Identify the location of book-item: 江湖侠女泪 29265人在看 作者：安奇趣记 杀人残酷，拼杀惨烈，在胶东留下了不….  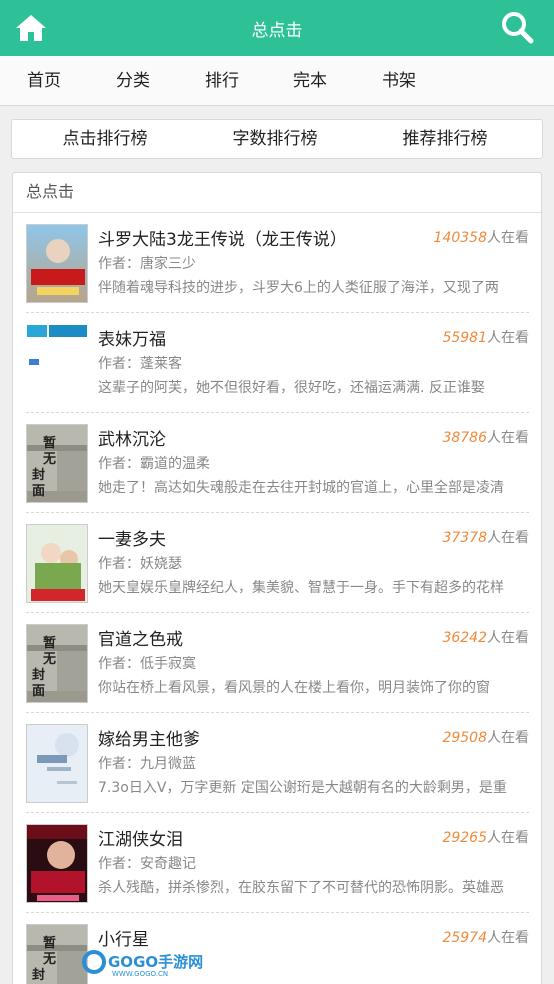
(277, 863).